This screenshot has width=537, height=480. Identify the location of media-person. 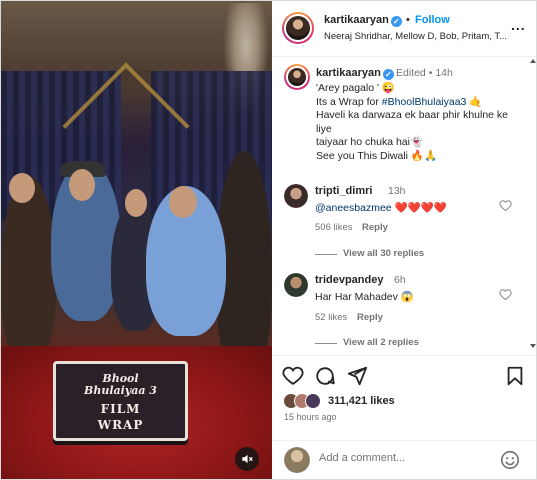
(28, 271).